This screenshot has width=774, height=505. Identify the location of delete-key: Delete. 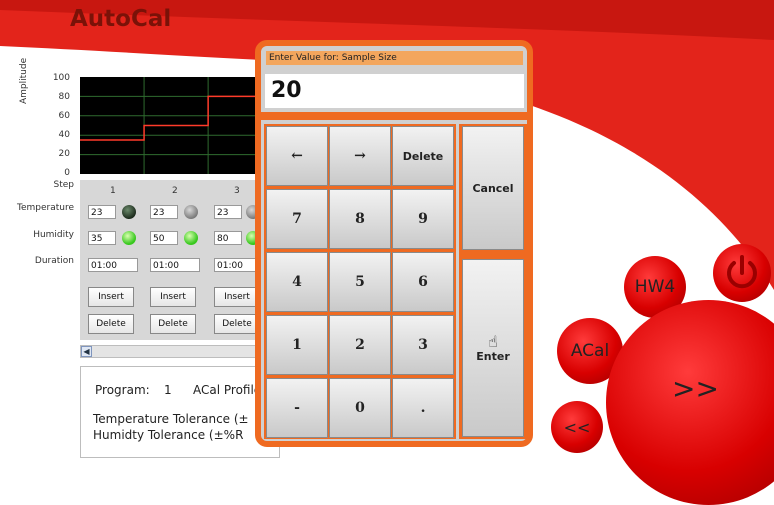
(423, 156).